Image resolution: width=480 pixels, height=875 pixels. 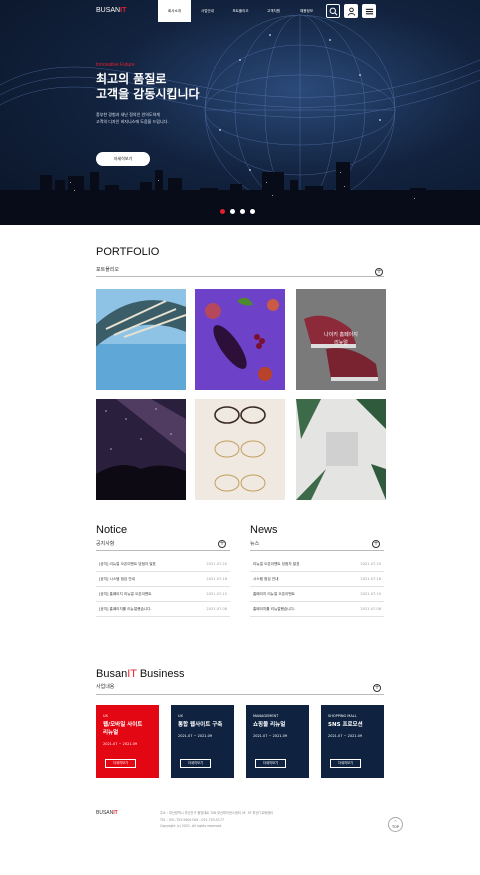 I want to click on notice-row-text: [공지] 시스템 점검 안내, so click(x=117, y=578).